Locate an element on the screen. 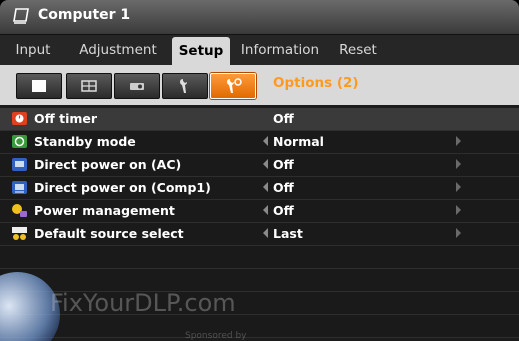 This screenshot has height=341, width=519. setting-label: Default source select is located at coordinates (109, 233).